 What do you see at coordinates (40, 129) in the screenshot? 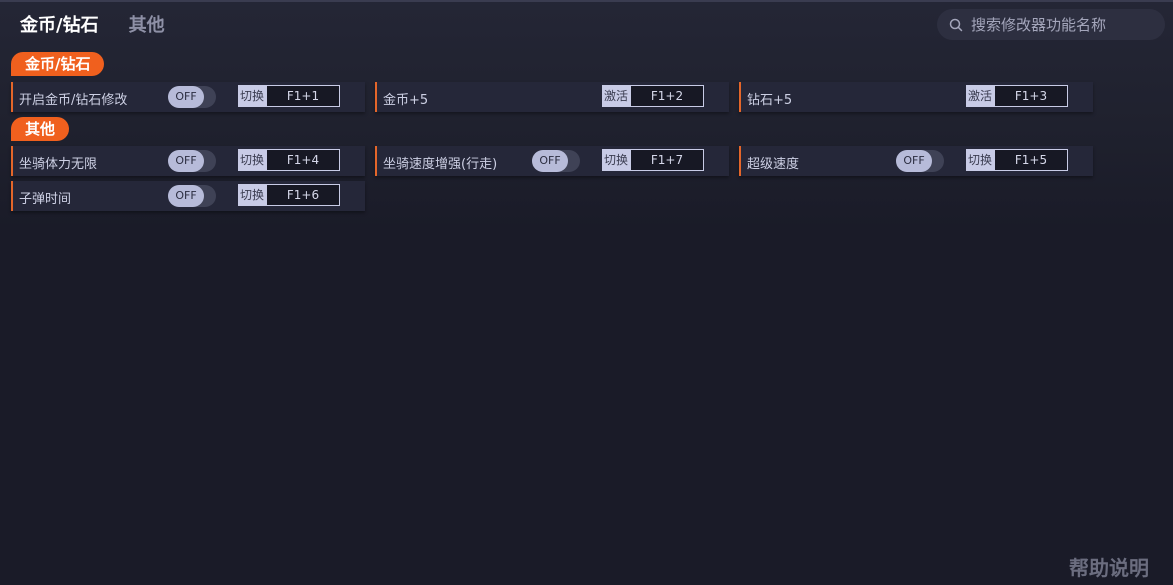
I see `section-title-other: 其他` at bounding box center [40, 129].